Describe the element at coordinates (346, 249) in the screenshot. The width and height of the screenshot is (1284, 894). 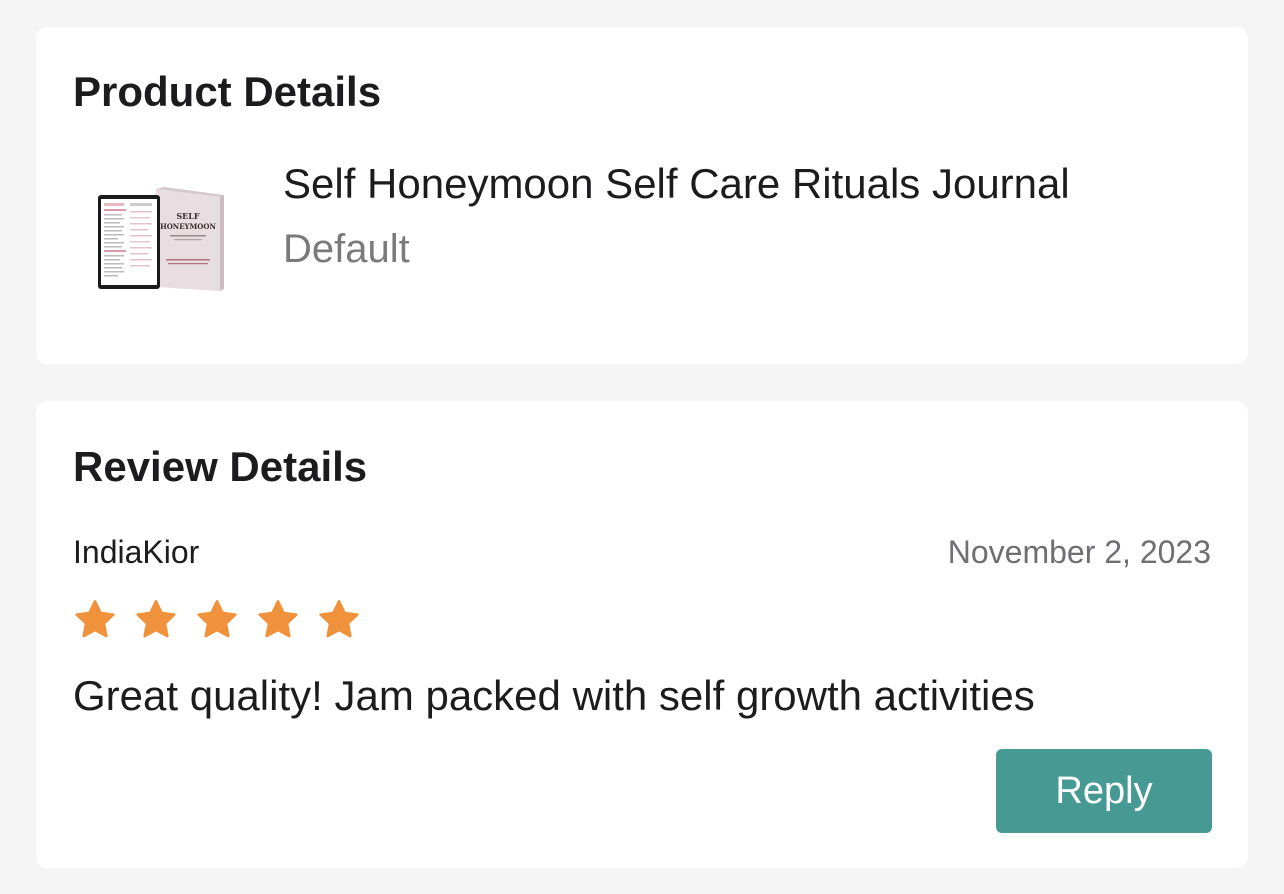
I see `product-variant: Default` at that location.